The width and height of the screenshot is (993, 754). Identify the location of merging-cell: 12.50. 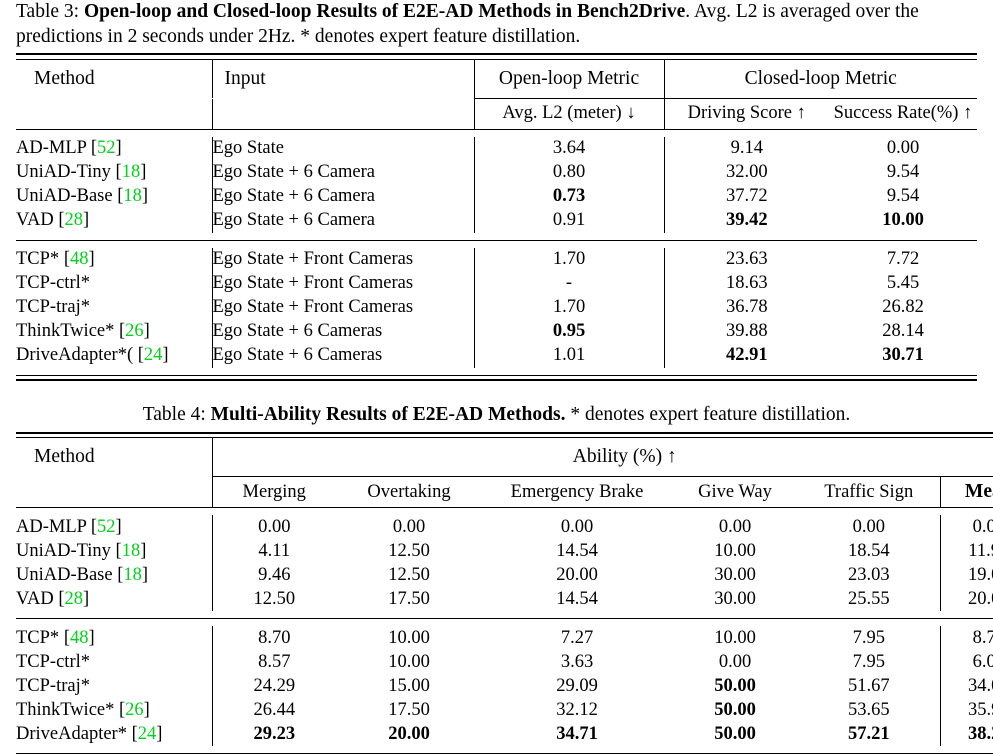
(274, 599).